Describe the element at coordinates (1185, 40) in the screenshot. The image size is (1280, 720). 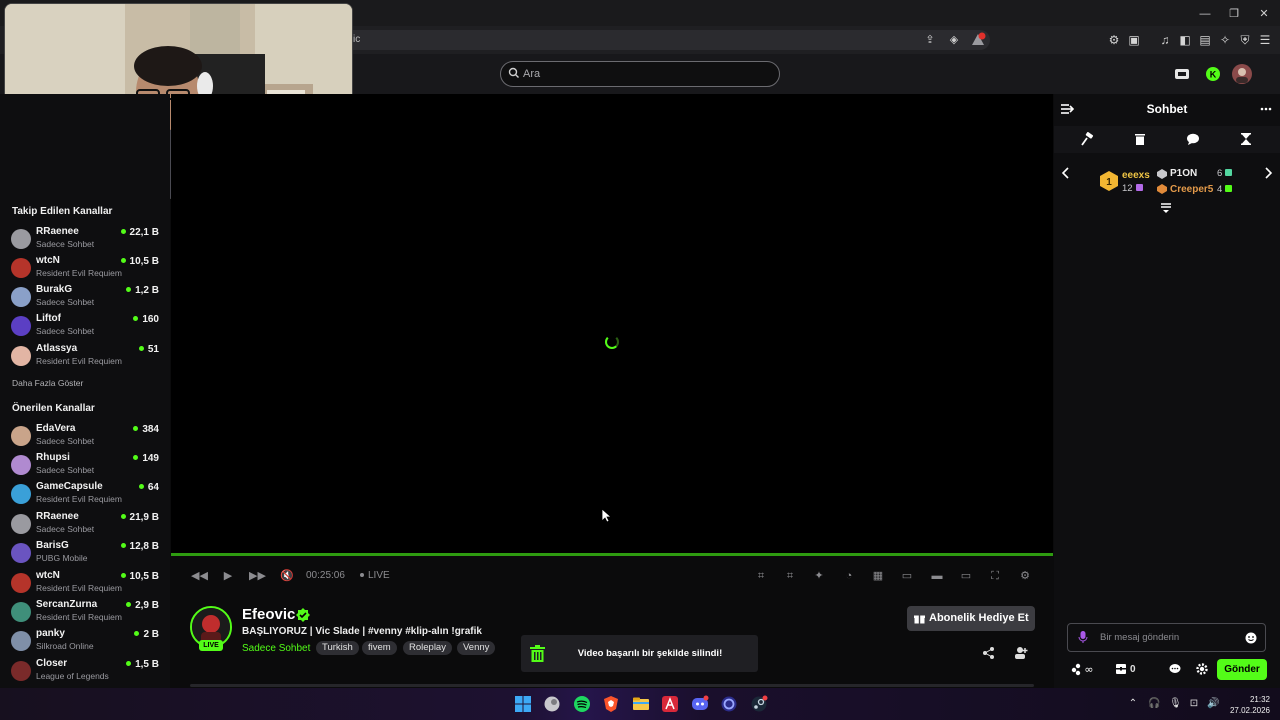
I see `split-view-icon: ◧` at that location.